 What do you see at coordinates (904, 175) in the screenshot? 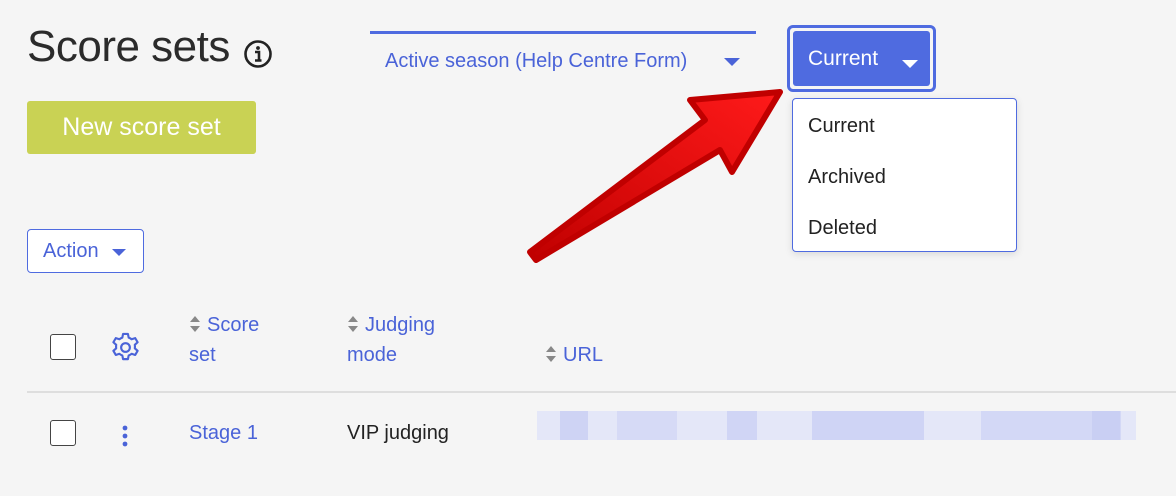
I see `status-dropdown-menu: Current Archived Deleted` at bounding box center [904, 175].